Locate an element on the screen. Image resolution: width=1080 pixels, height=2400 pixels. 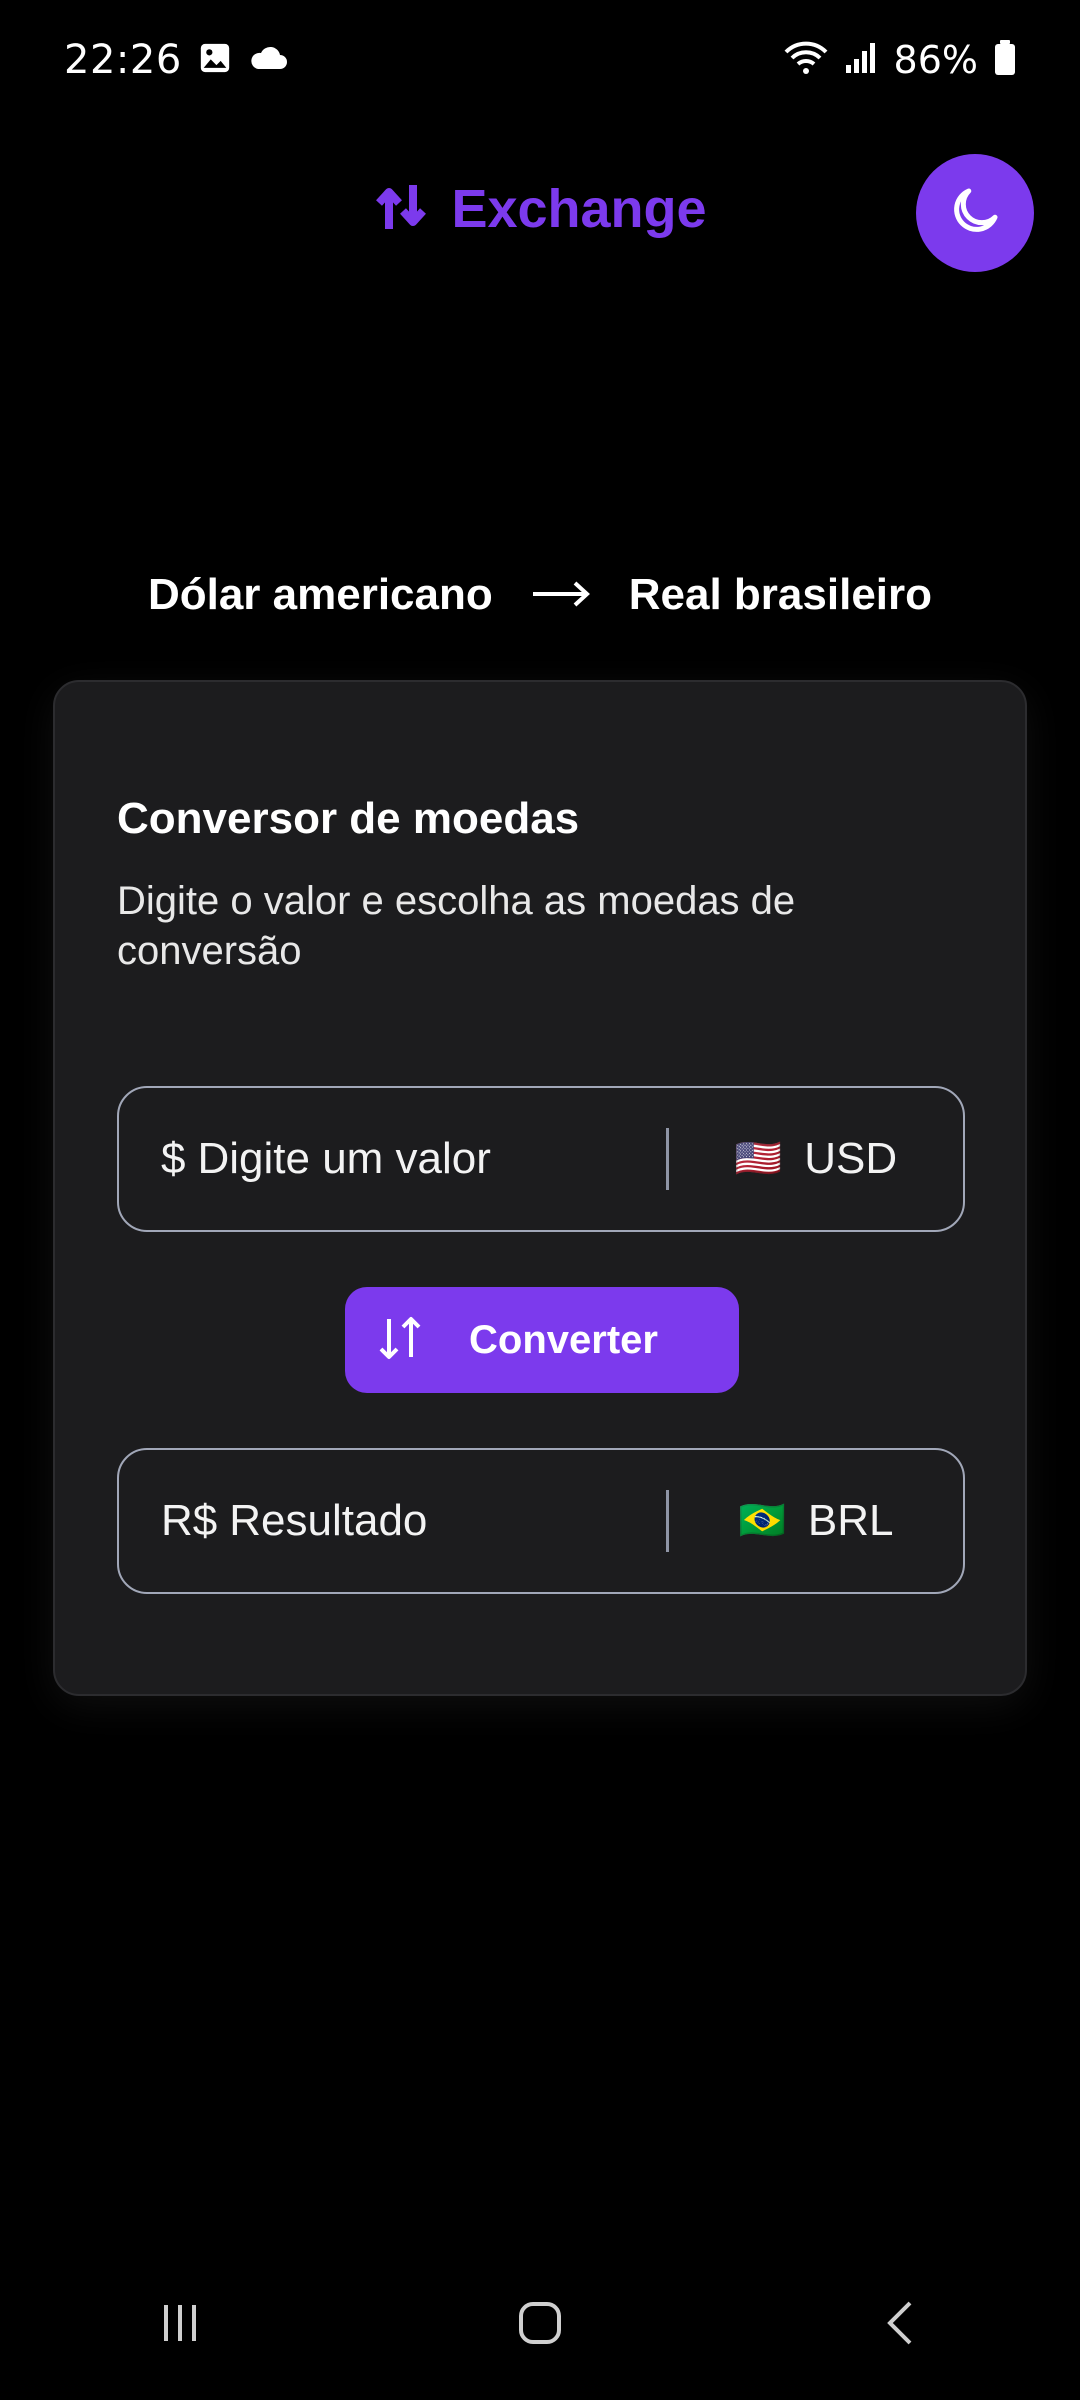
us-flag-icon: 🇺🇸 is located at coordinates (758, 1159).